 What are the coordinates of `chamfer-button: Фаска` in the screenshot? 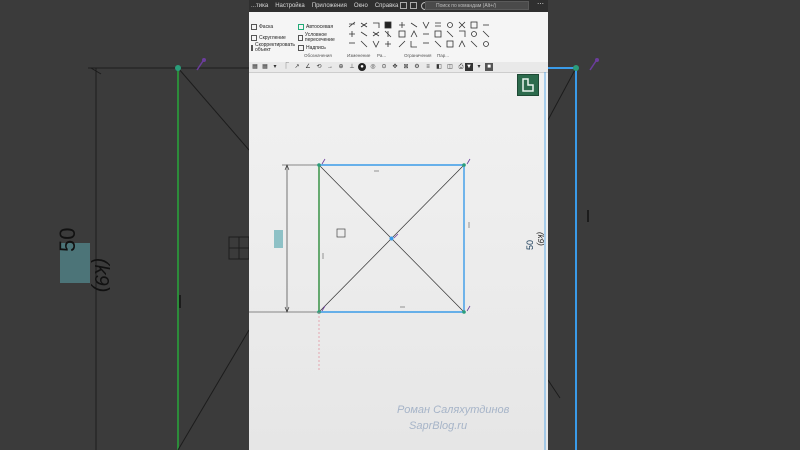 It's located at (262, 27).